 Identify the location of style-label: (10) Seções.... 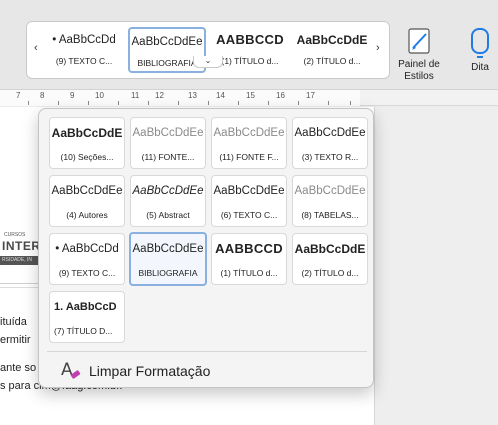
(87, 157).